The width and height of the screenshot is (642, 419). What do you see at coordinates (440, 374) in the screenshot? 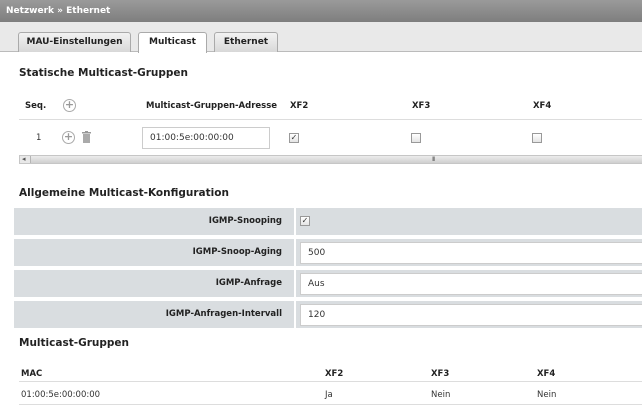
I see `mc-col-xf3-header: XF3` at bounding box center [440, 374].